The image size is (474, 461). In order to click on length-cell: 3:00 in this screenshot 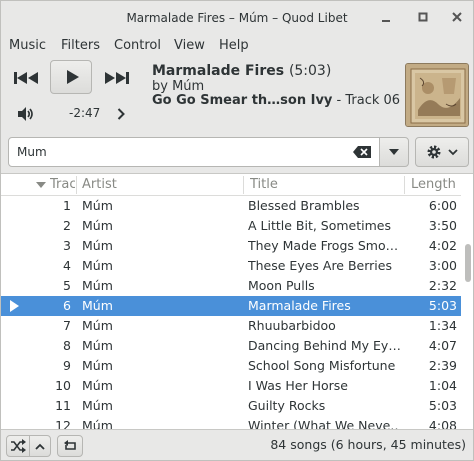, I will do `click(442, 265)`.